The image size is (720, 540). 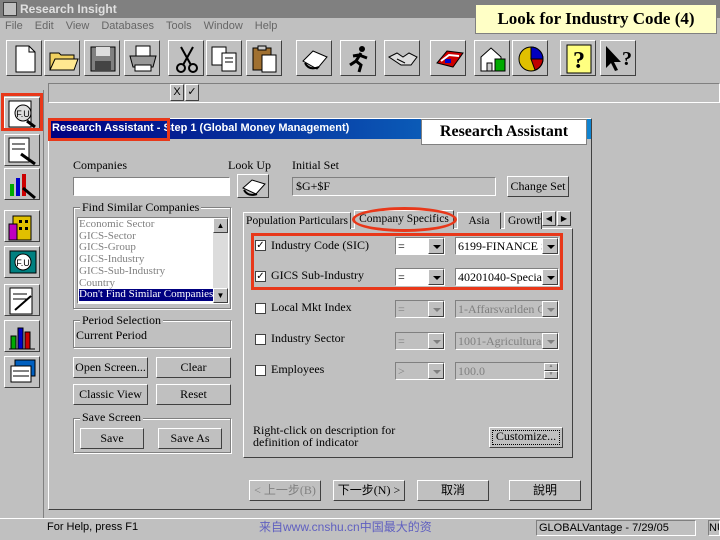 I want to click on tab-scroll-right-icon: ▶, so click(x=564, y=218).